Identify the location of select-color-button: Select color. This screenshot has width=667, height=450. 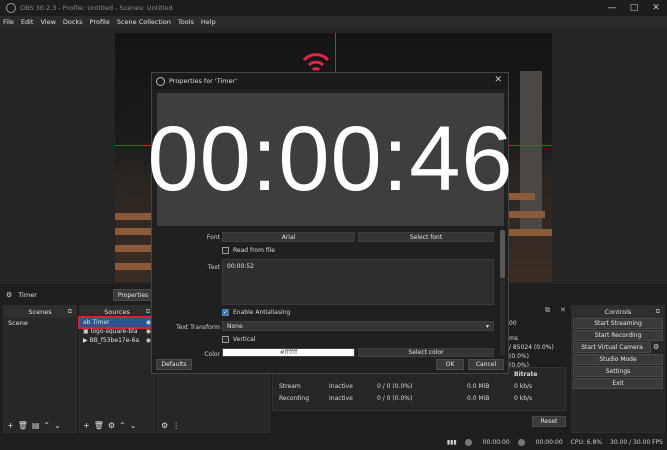
(426, 352).